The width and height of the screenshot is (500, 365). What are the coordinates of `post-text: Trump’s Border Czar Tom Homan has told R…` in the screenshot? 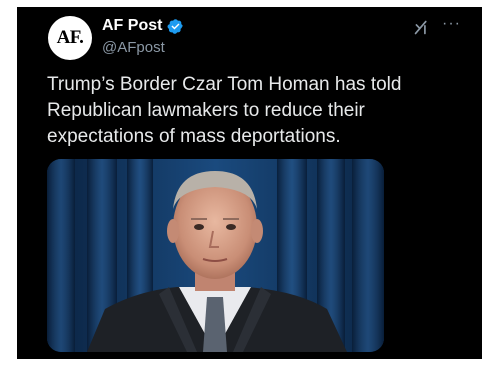 It's located at (224, 110).